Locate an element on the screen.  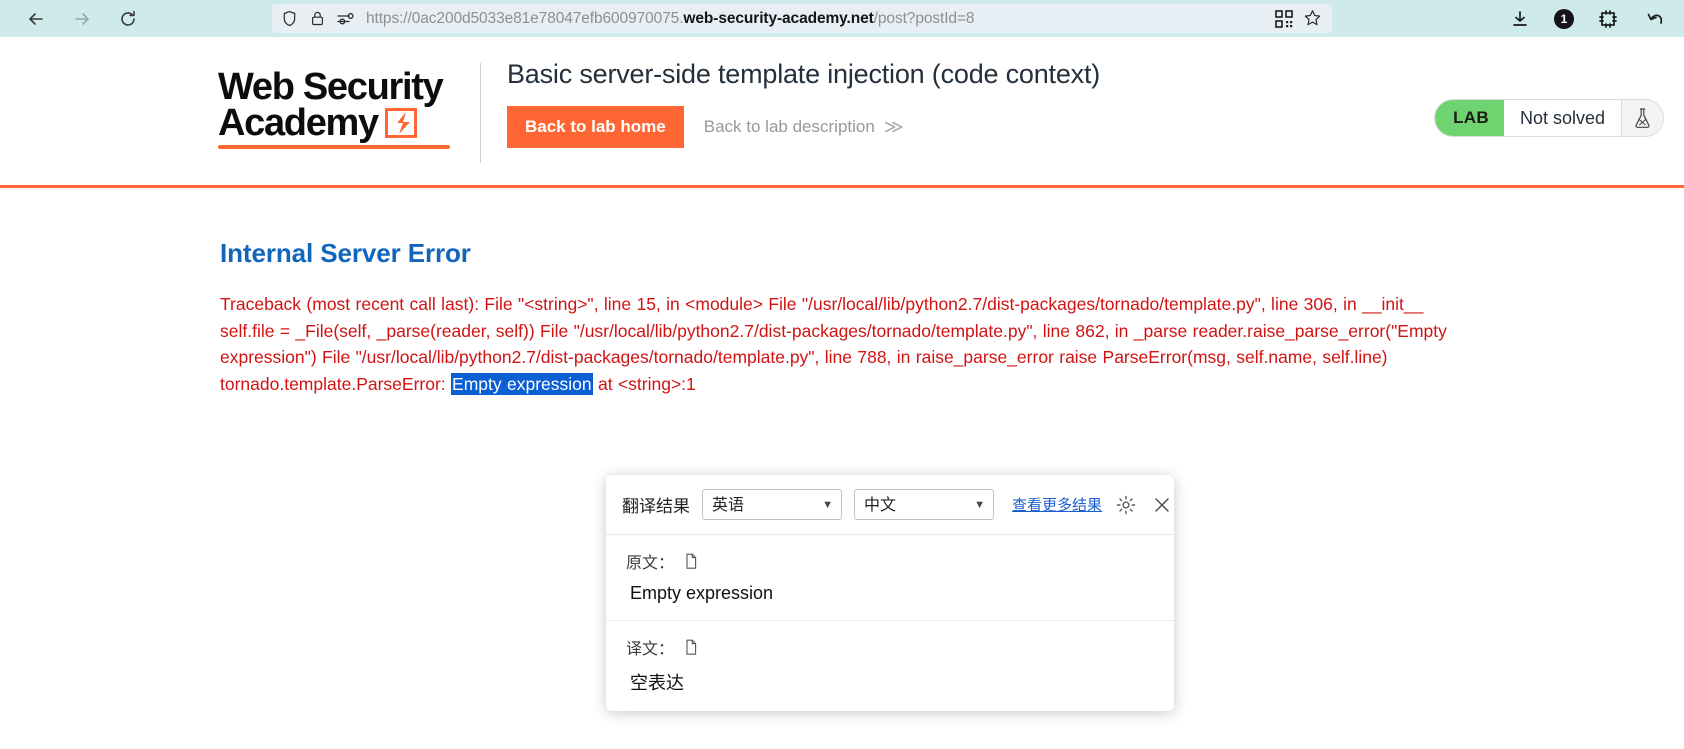
translate-popup-header: 翻译结果 英语 ▼ 中文 ▼ 查看更多结果 is located at coordinates (890, 505).